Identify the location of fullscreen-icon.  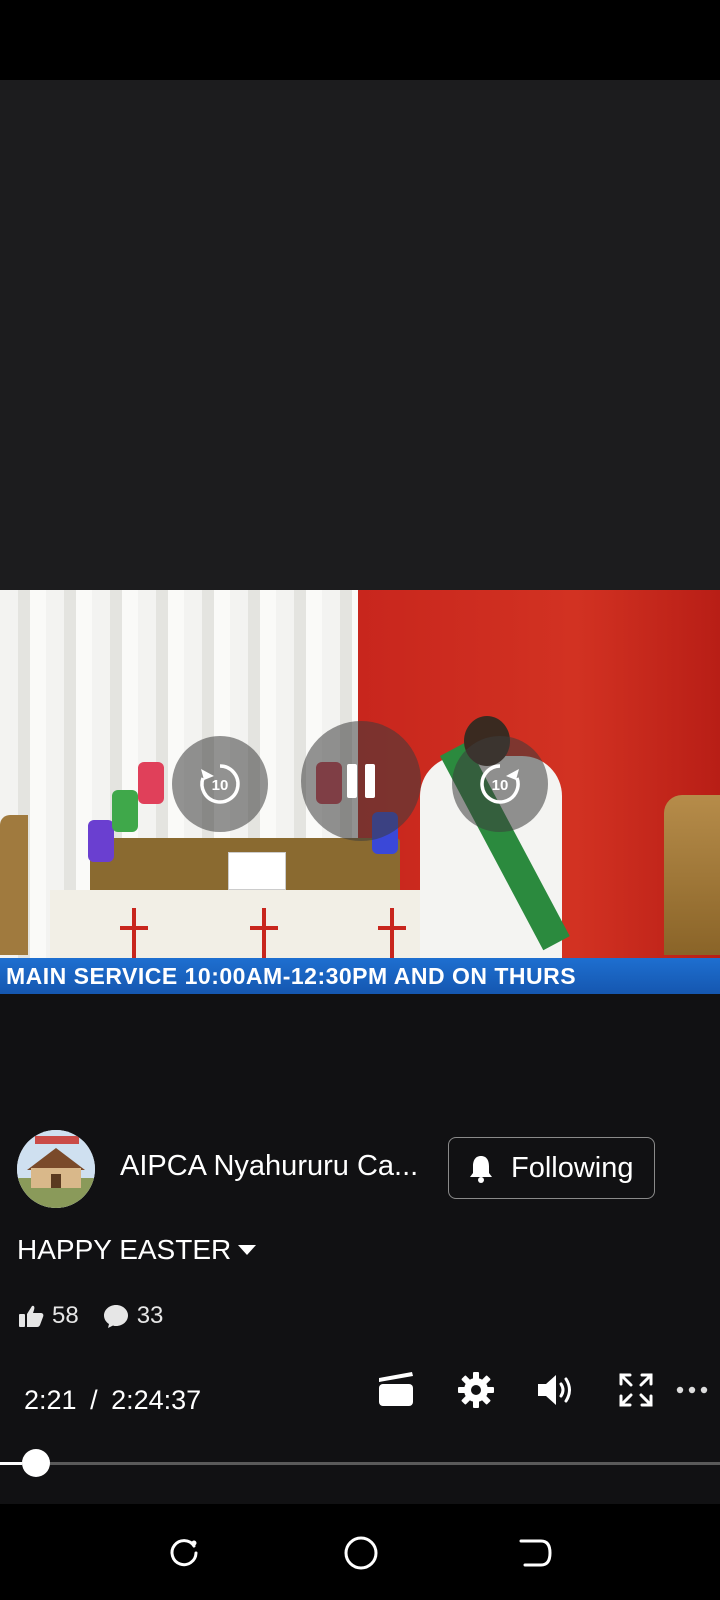
(636, 1390).